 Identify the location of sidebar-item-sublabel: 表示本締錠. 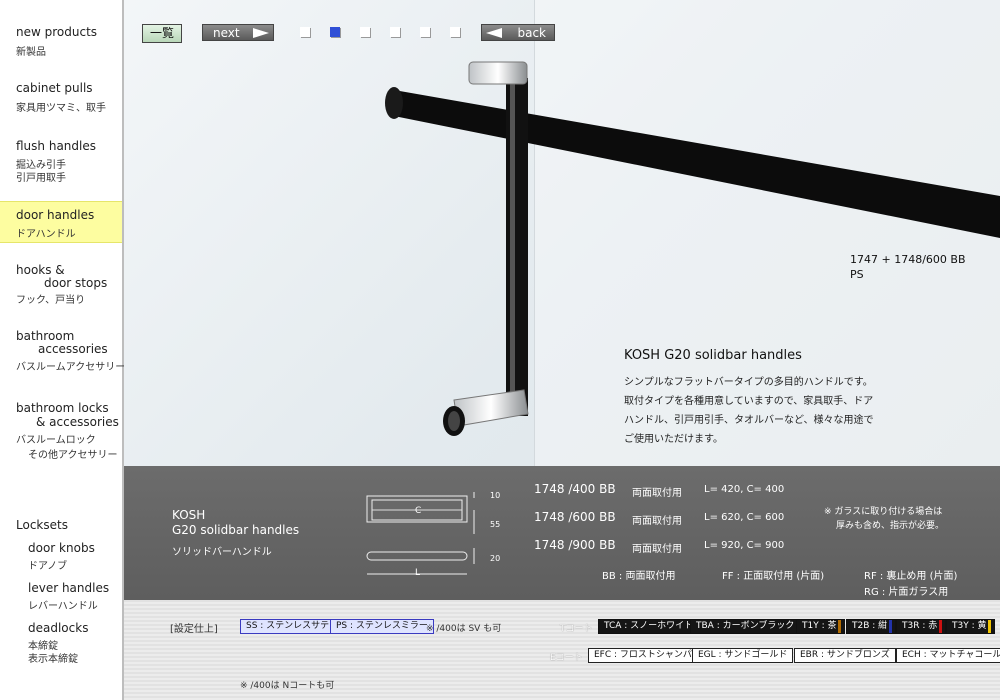
(53, 659).